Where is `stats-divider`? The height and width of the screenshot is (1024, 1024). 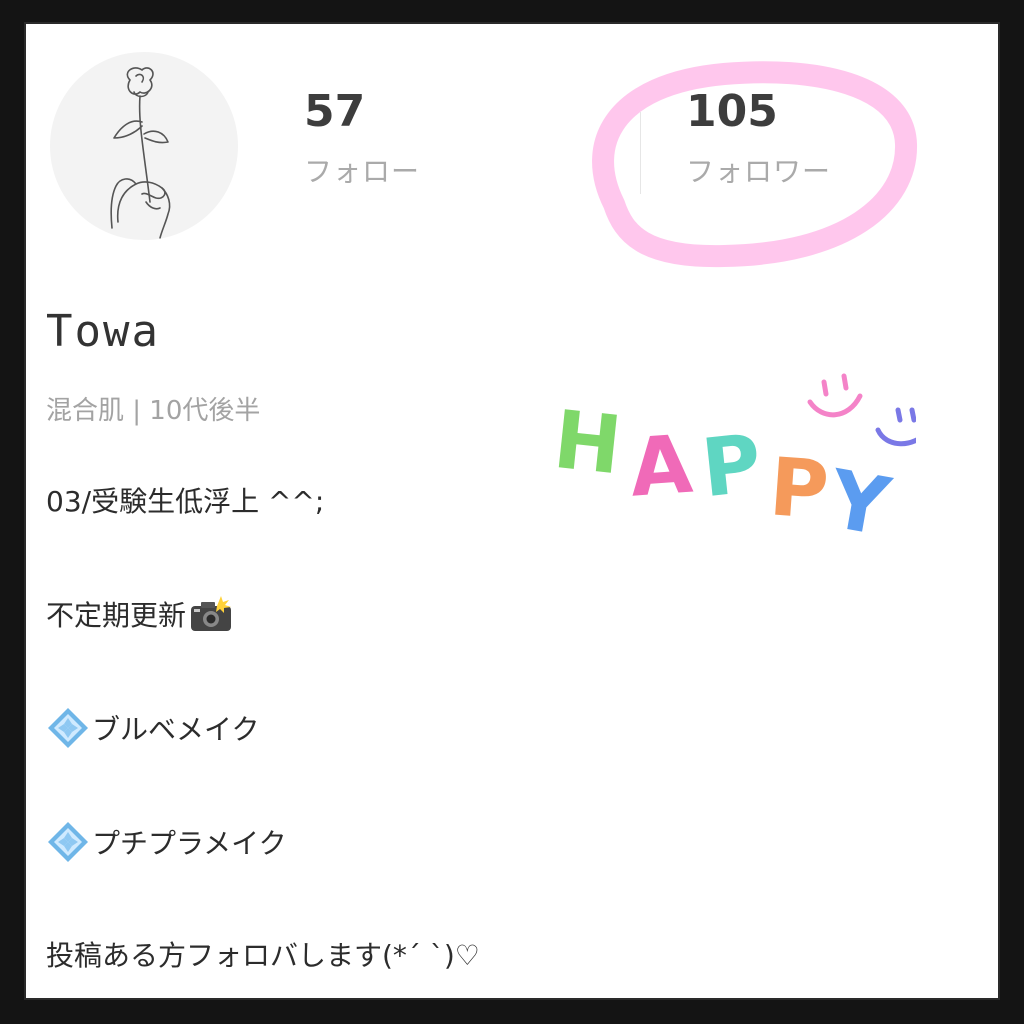 stats-divider is located at coordinates (640, 153).